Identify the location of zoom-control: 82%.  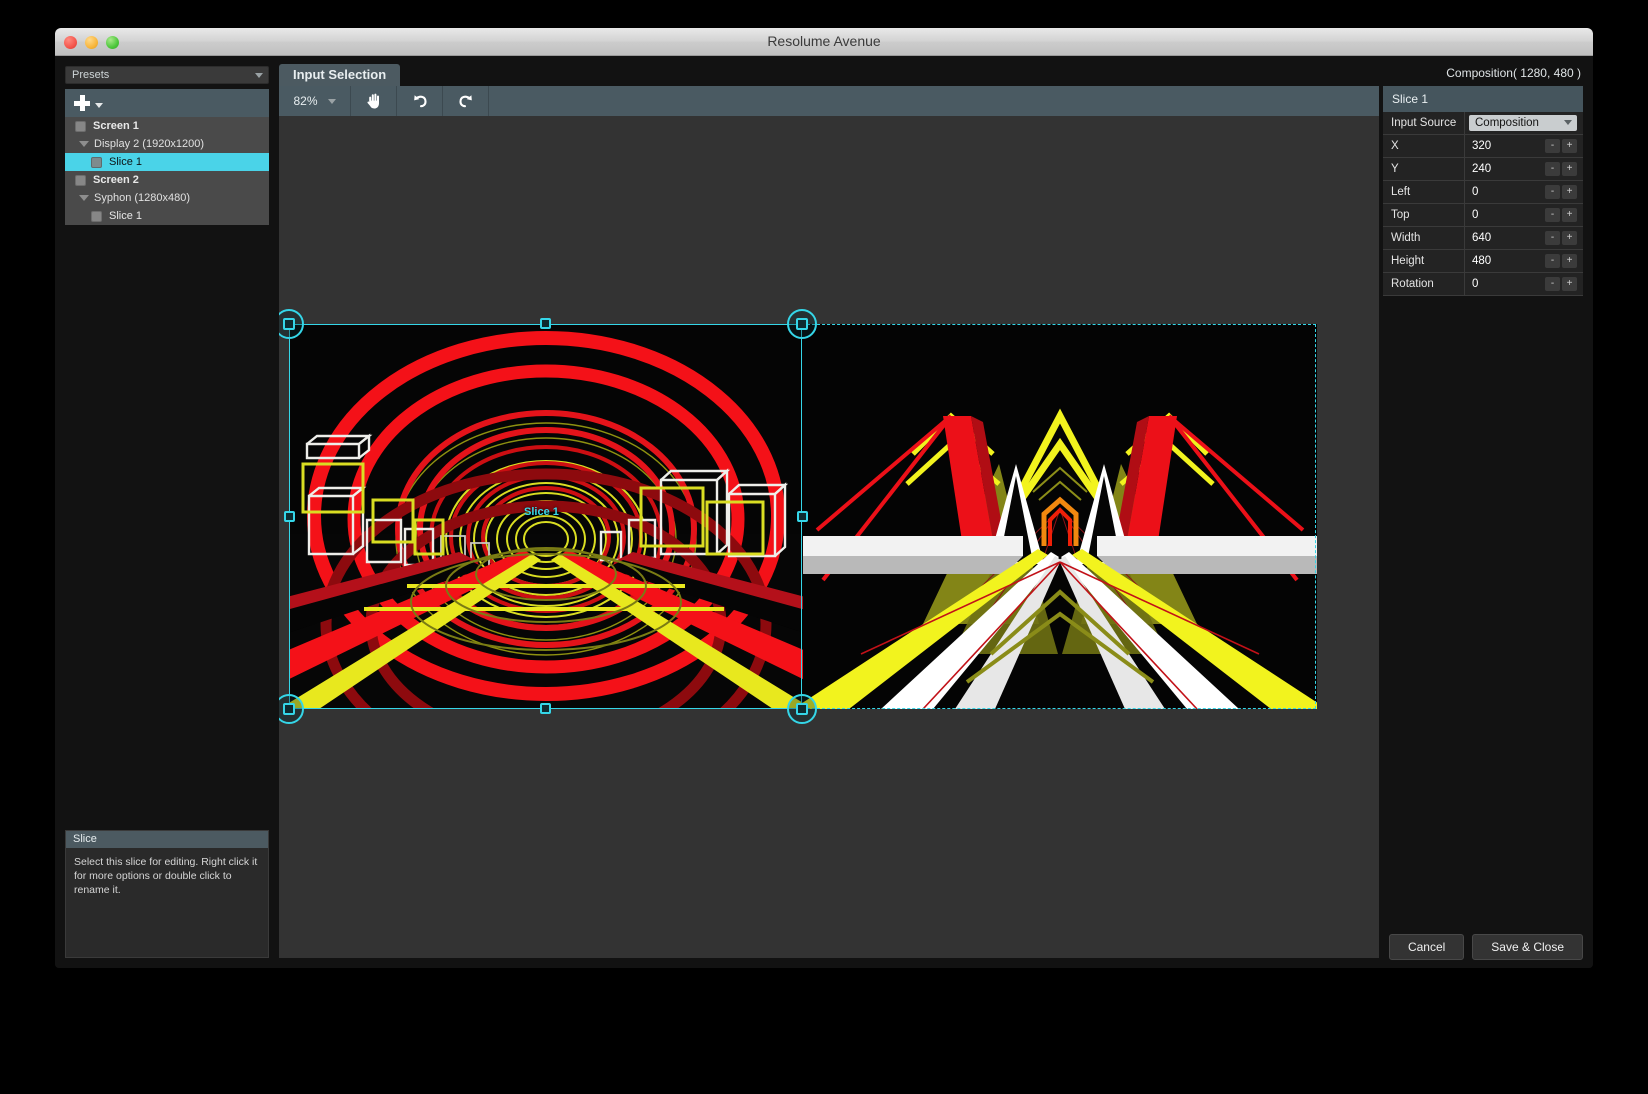
(315, 101).